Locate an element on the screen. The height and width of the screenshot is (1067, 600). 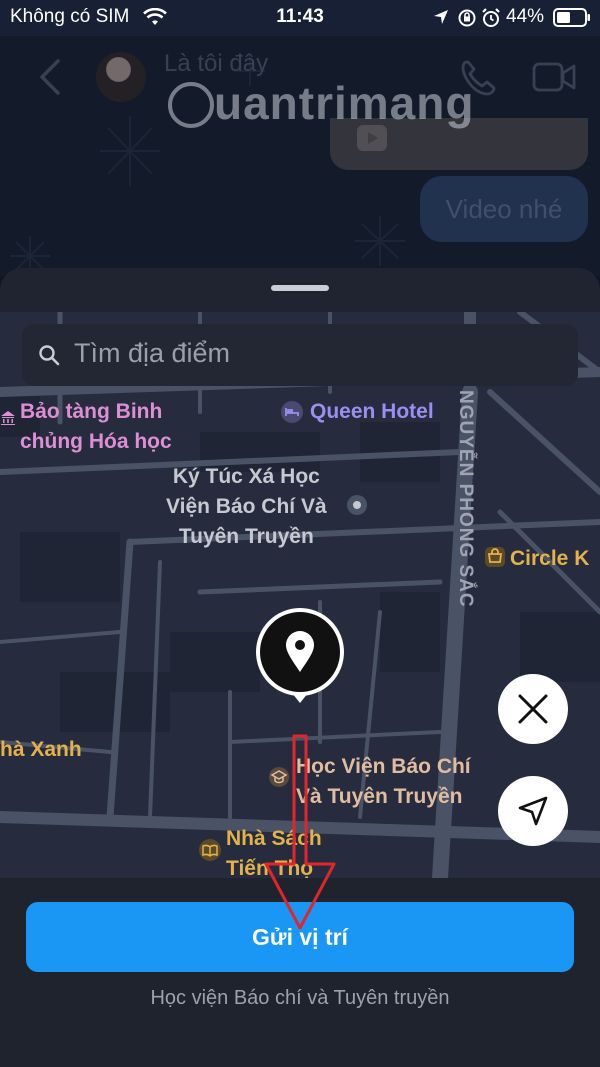
close-icon is located at coordinates (533, 709).